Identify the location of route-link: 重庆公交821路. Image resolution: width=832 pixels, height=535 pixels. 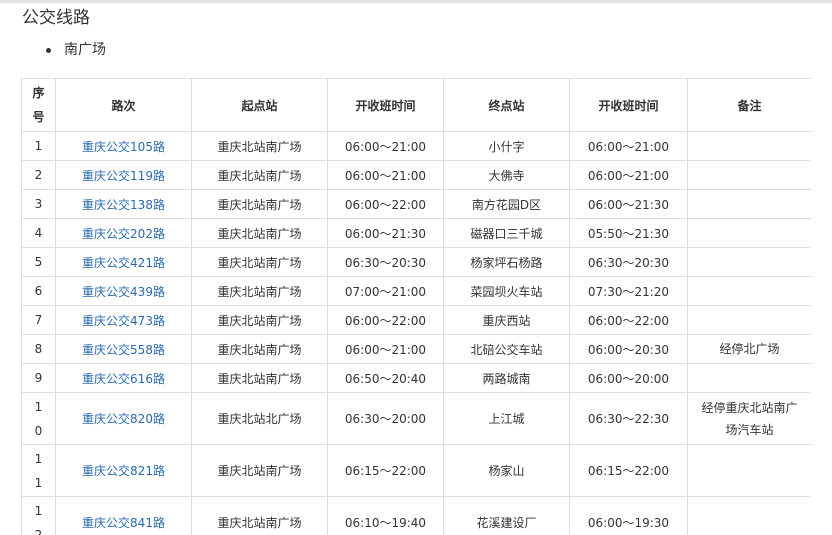
(123, 471).